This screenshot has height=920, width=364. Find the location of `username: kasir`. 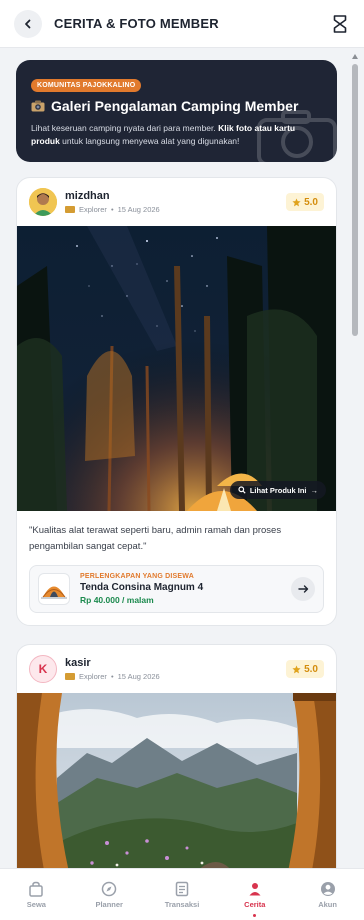

username: kasir is located at coordinates (112, 663).